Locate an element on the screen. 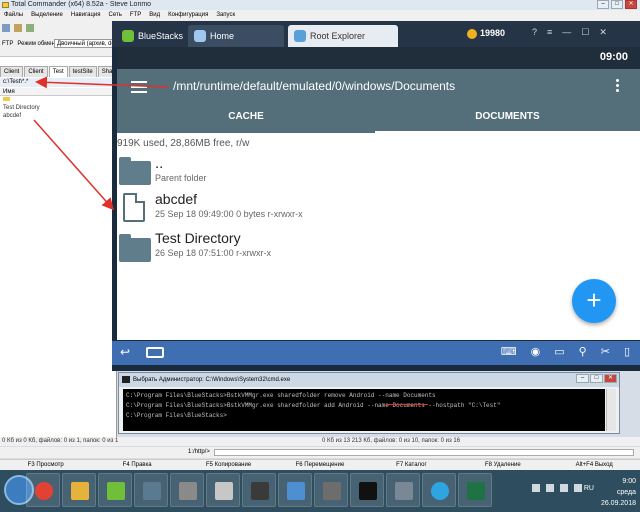  annotation-arrows is located at coordinates (101, 143).